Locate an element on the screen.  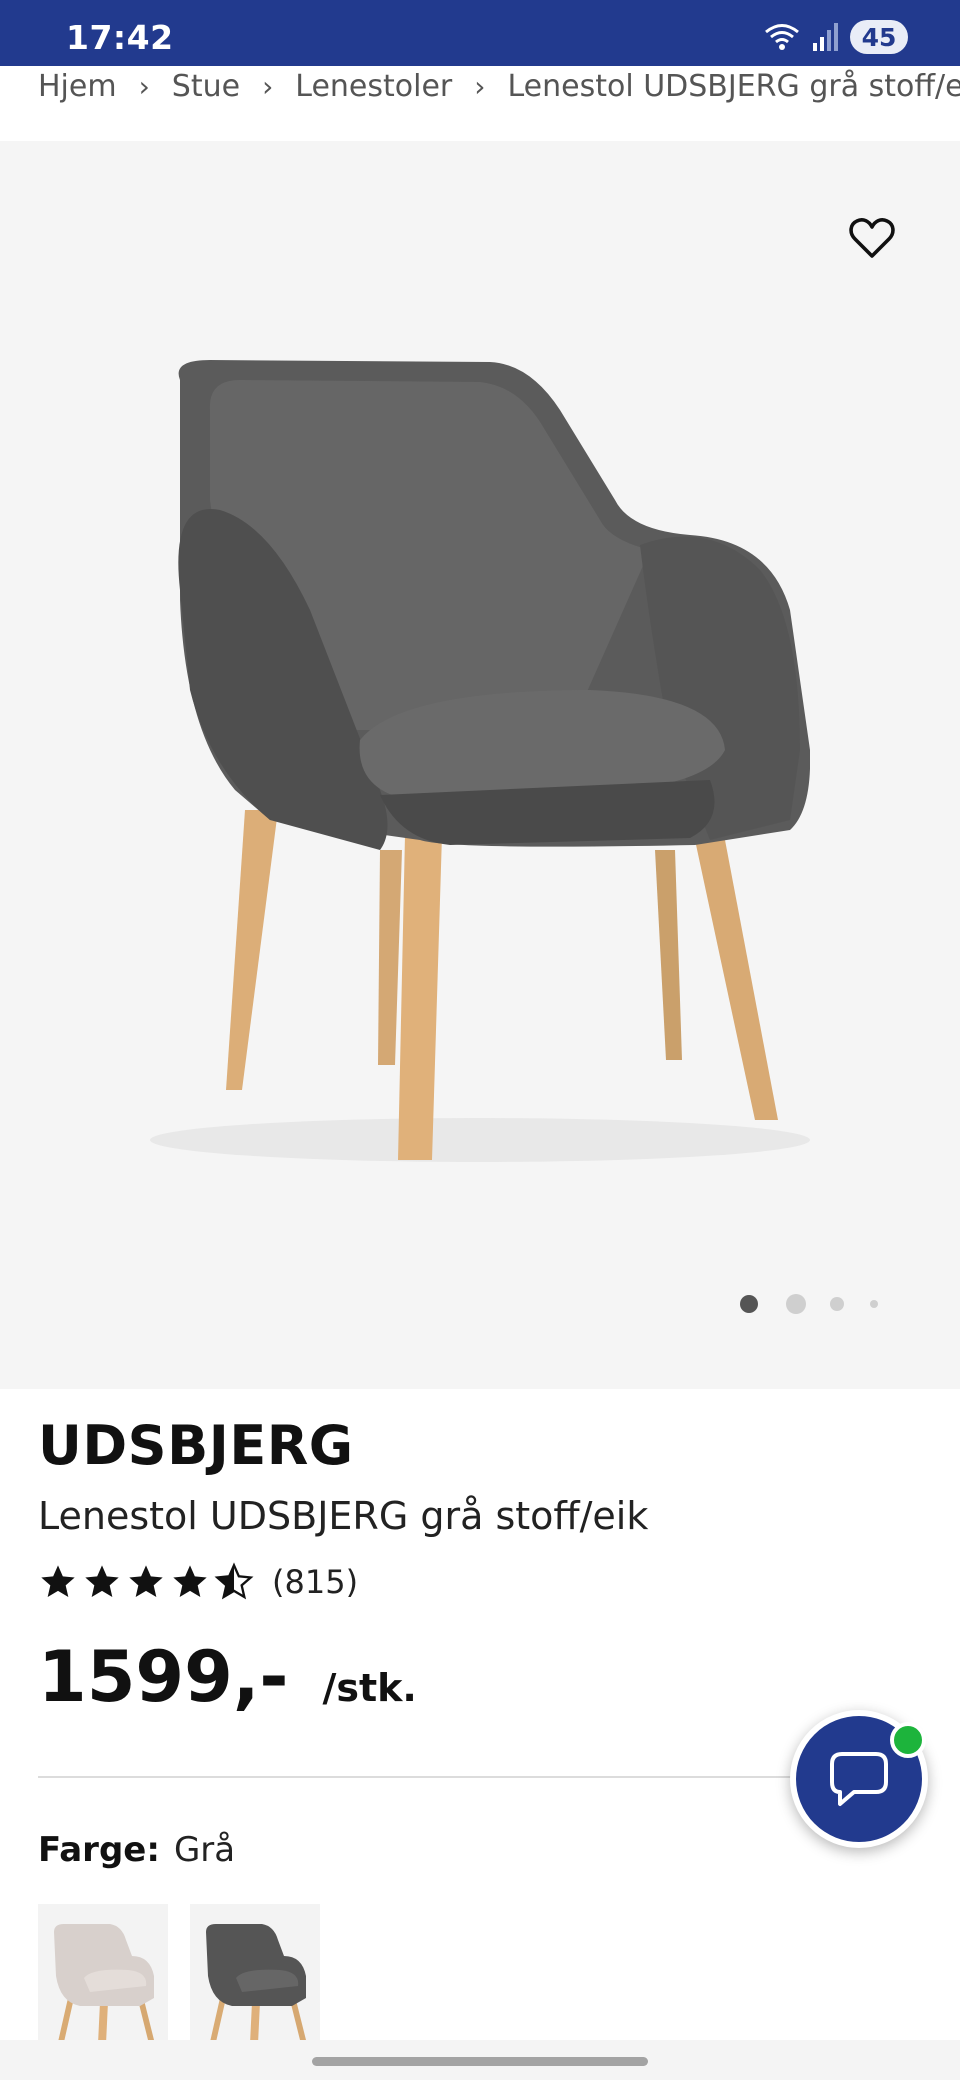
product-rating: (815) is located at coordinates (198, 1582).